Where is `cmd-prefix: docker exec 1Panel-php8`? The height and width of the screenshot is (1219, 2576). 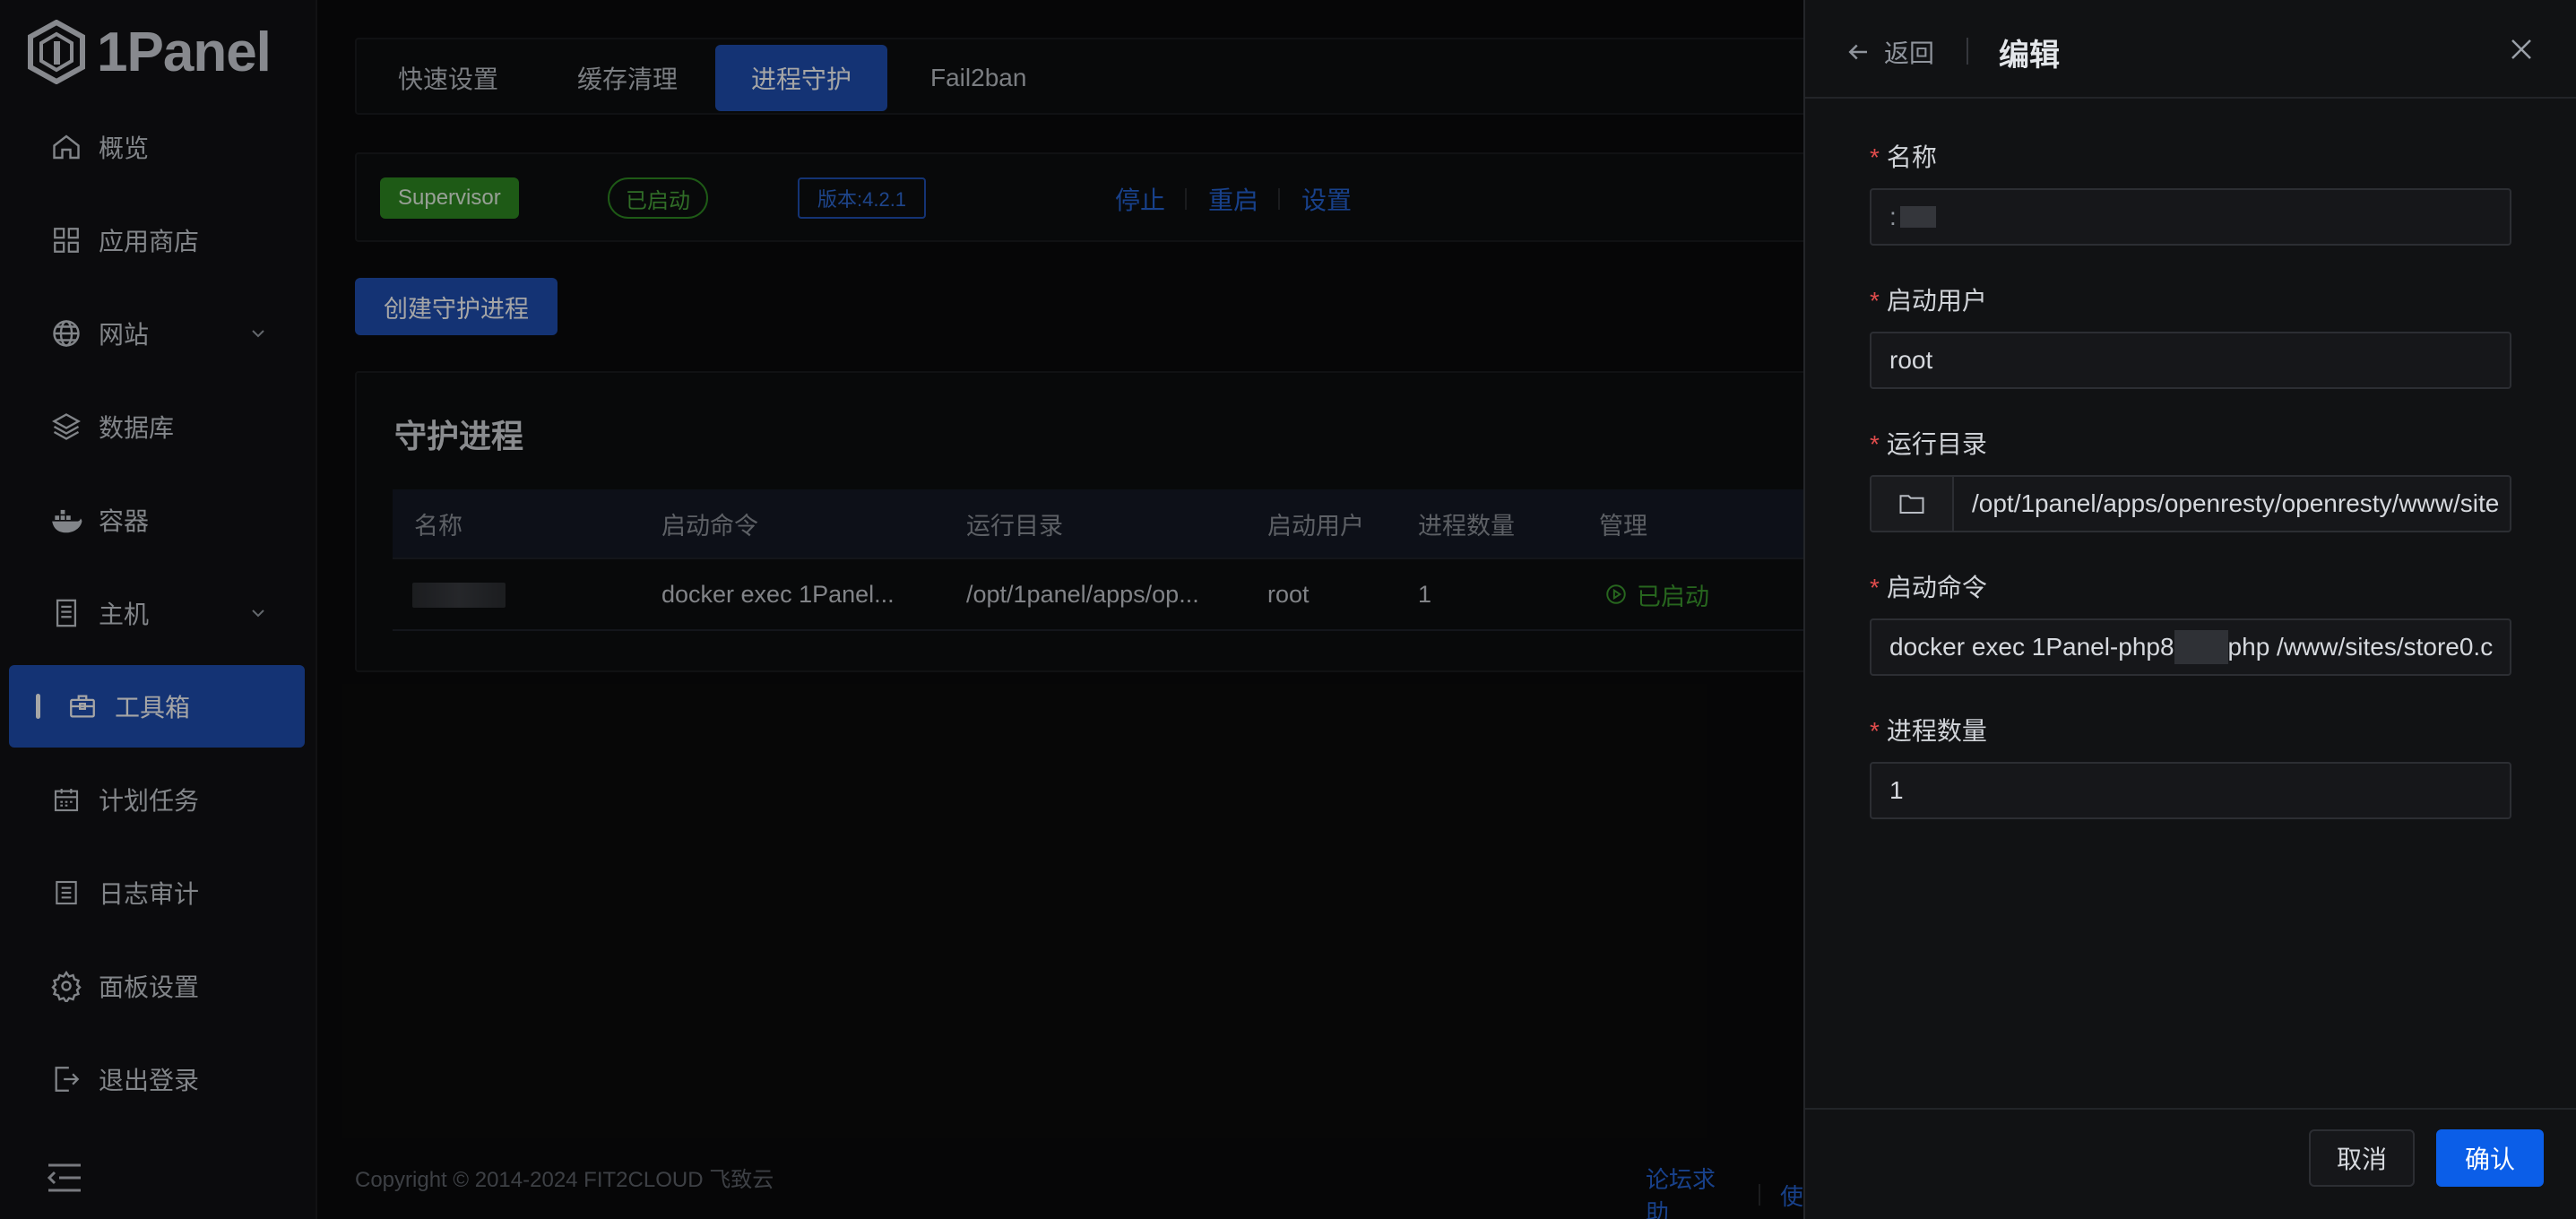 cmd-prefix: docker exec 1Panel-php8 is located at coordinates (2031, 647).